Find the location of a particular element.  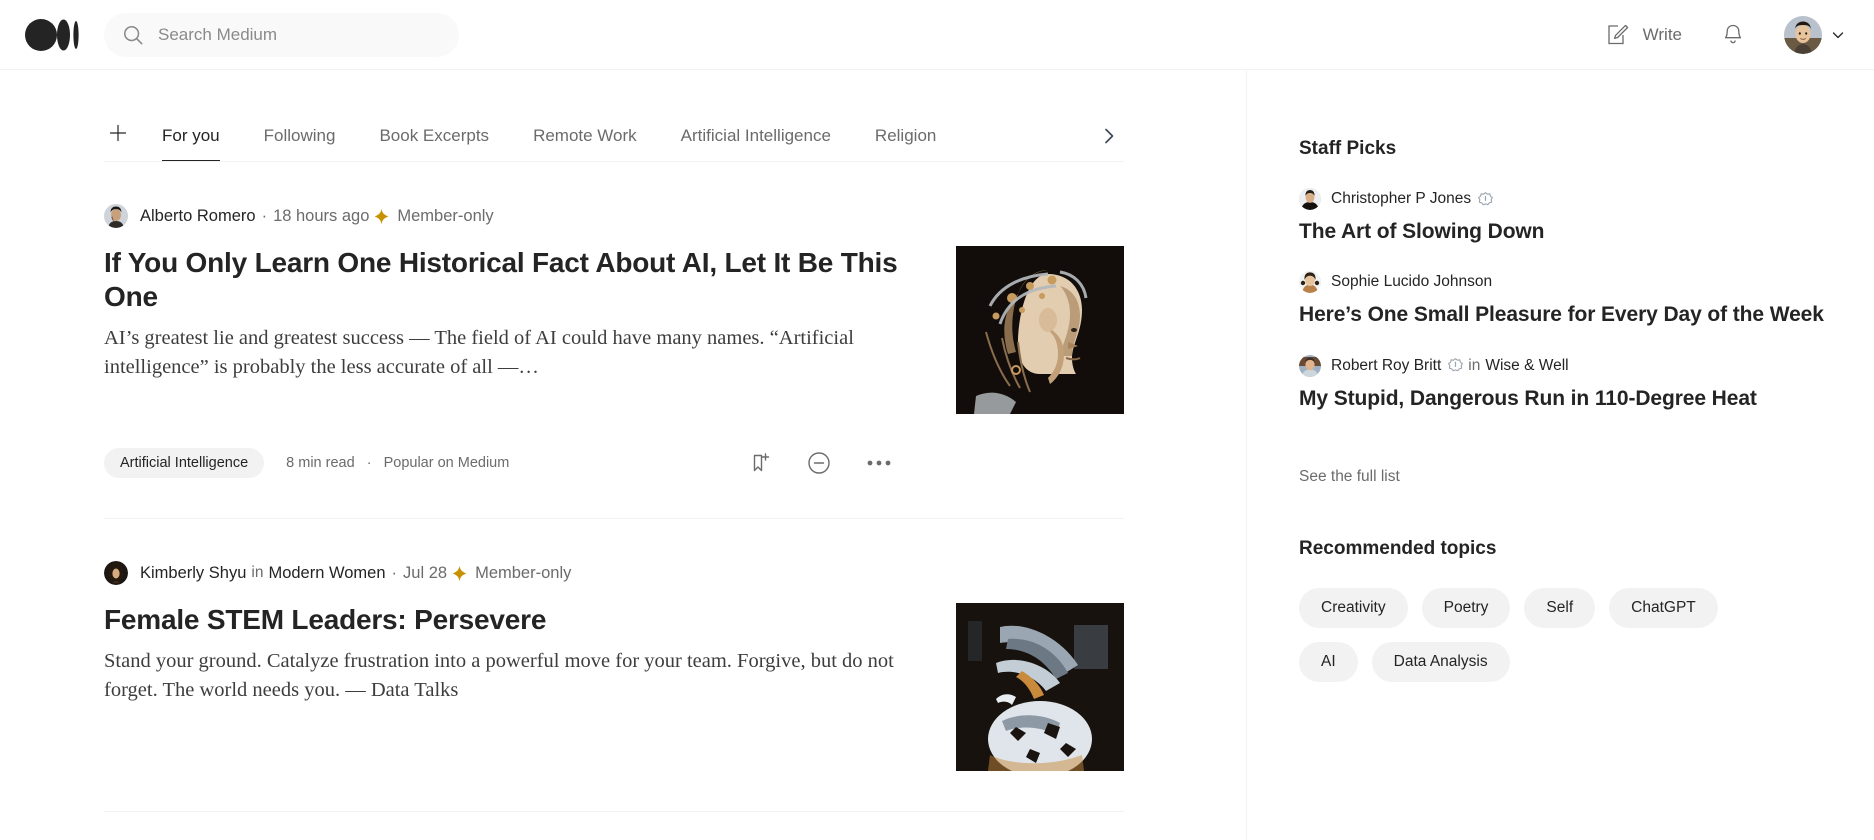

staff-pick-byline: Sophie Lucido Johnson is located at coordinates (1586, 282).